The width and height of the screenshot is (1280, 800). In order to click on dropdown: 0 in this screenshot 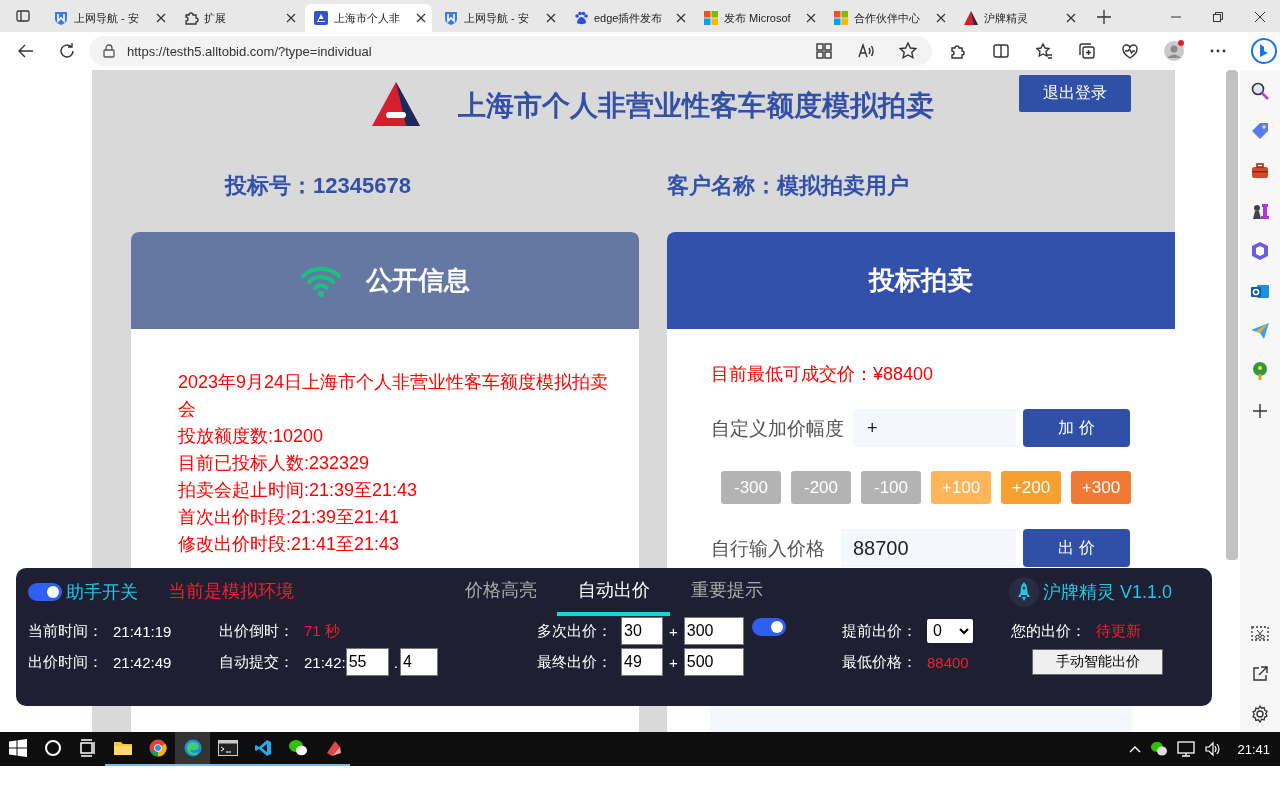, I will do `click(950, 631)`.